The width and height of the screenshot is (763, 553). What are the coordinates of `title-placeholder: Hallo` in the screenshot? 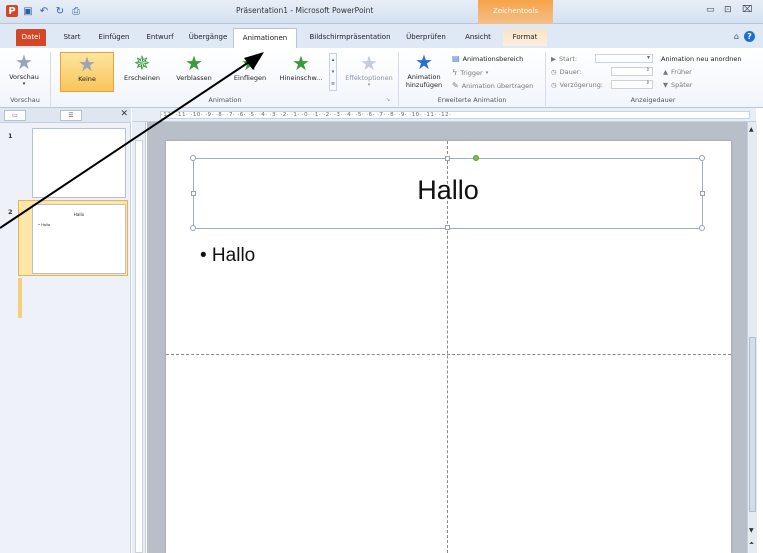 It's located at (447, 193).